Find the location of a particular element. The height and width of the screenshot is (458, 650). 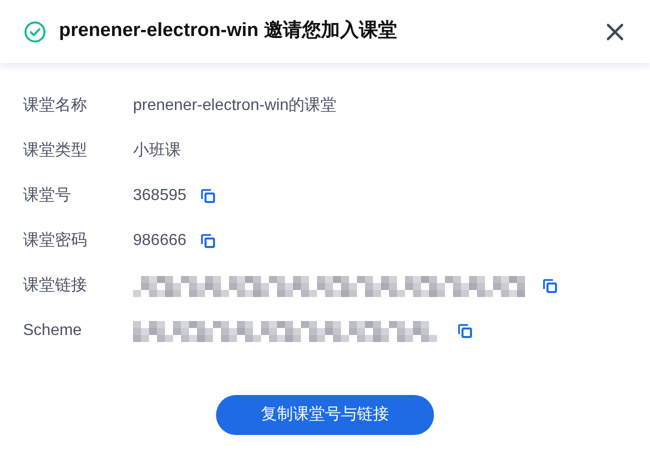

field-label: 课堂链接 is located at coordinates (55, 286).